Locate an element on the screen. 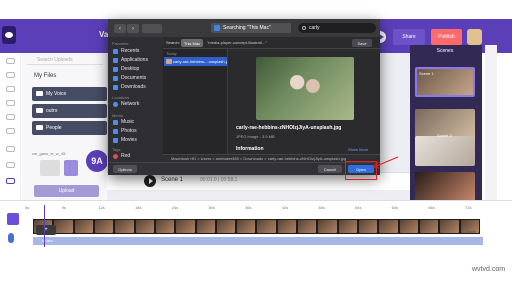  timeline-playhead is located at coordinates (44, 226).